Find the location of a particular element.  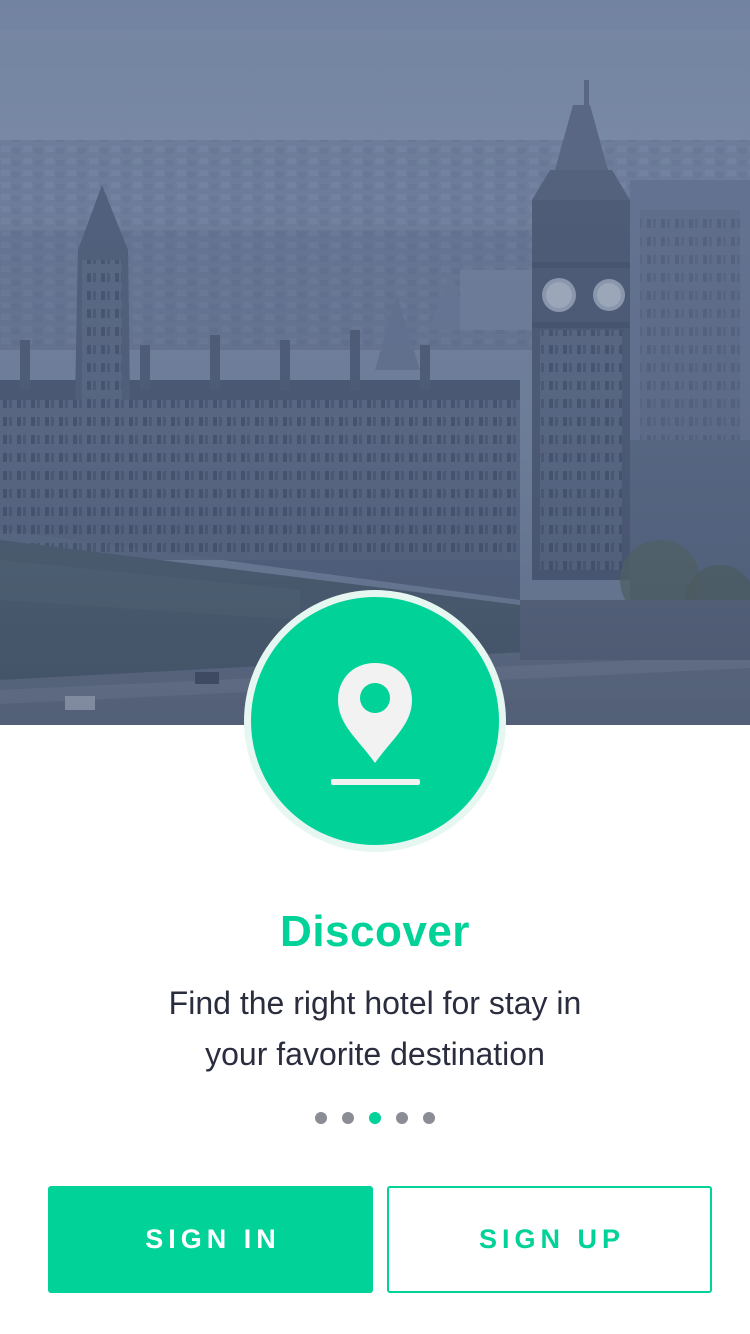

page-indicator is located at coordinates (375, 1118).